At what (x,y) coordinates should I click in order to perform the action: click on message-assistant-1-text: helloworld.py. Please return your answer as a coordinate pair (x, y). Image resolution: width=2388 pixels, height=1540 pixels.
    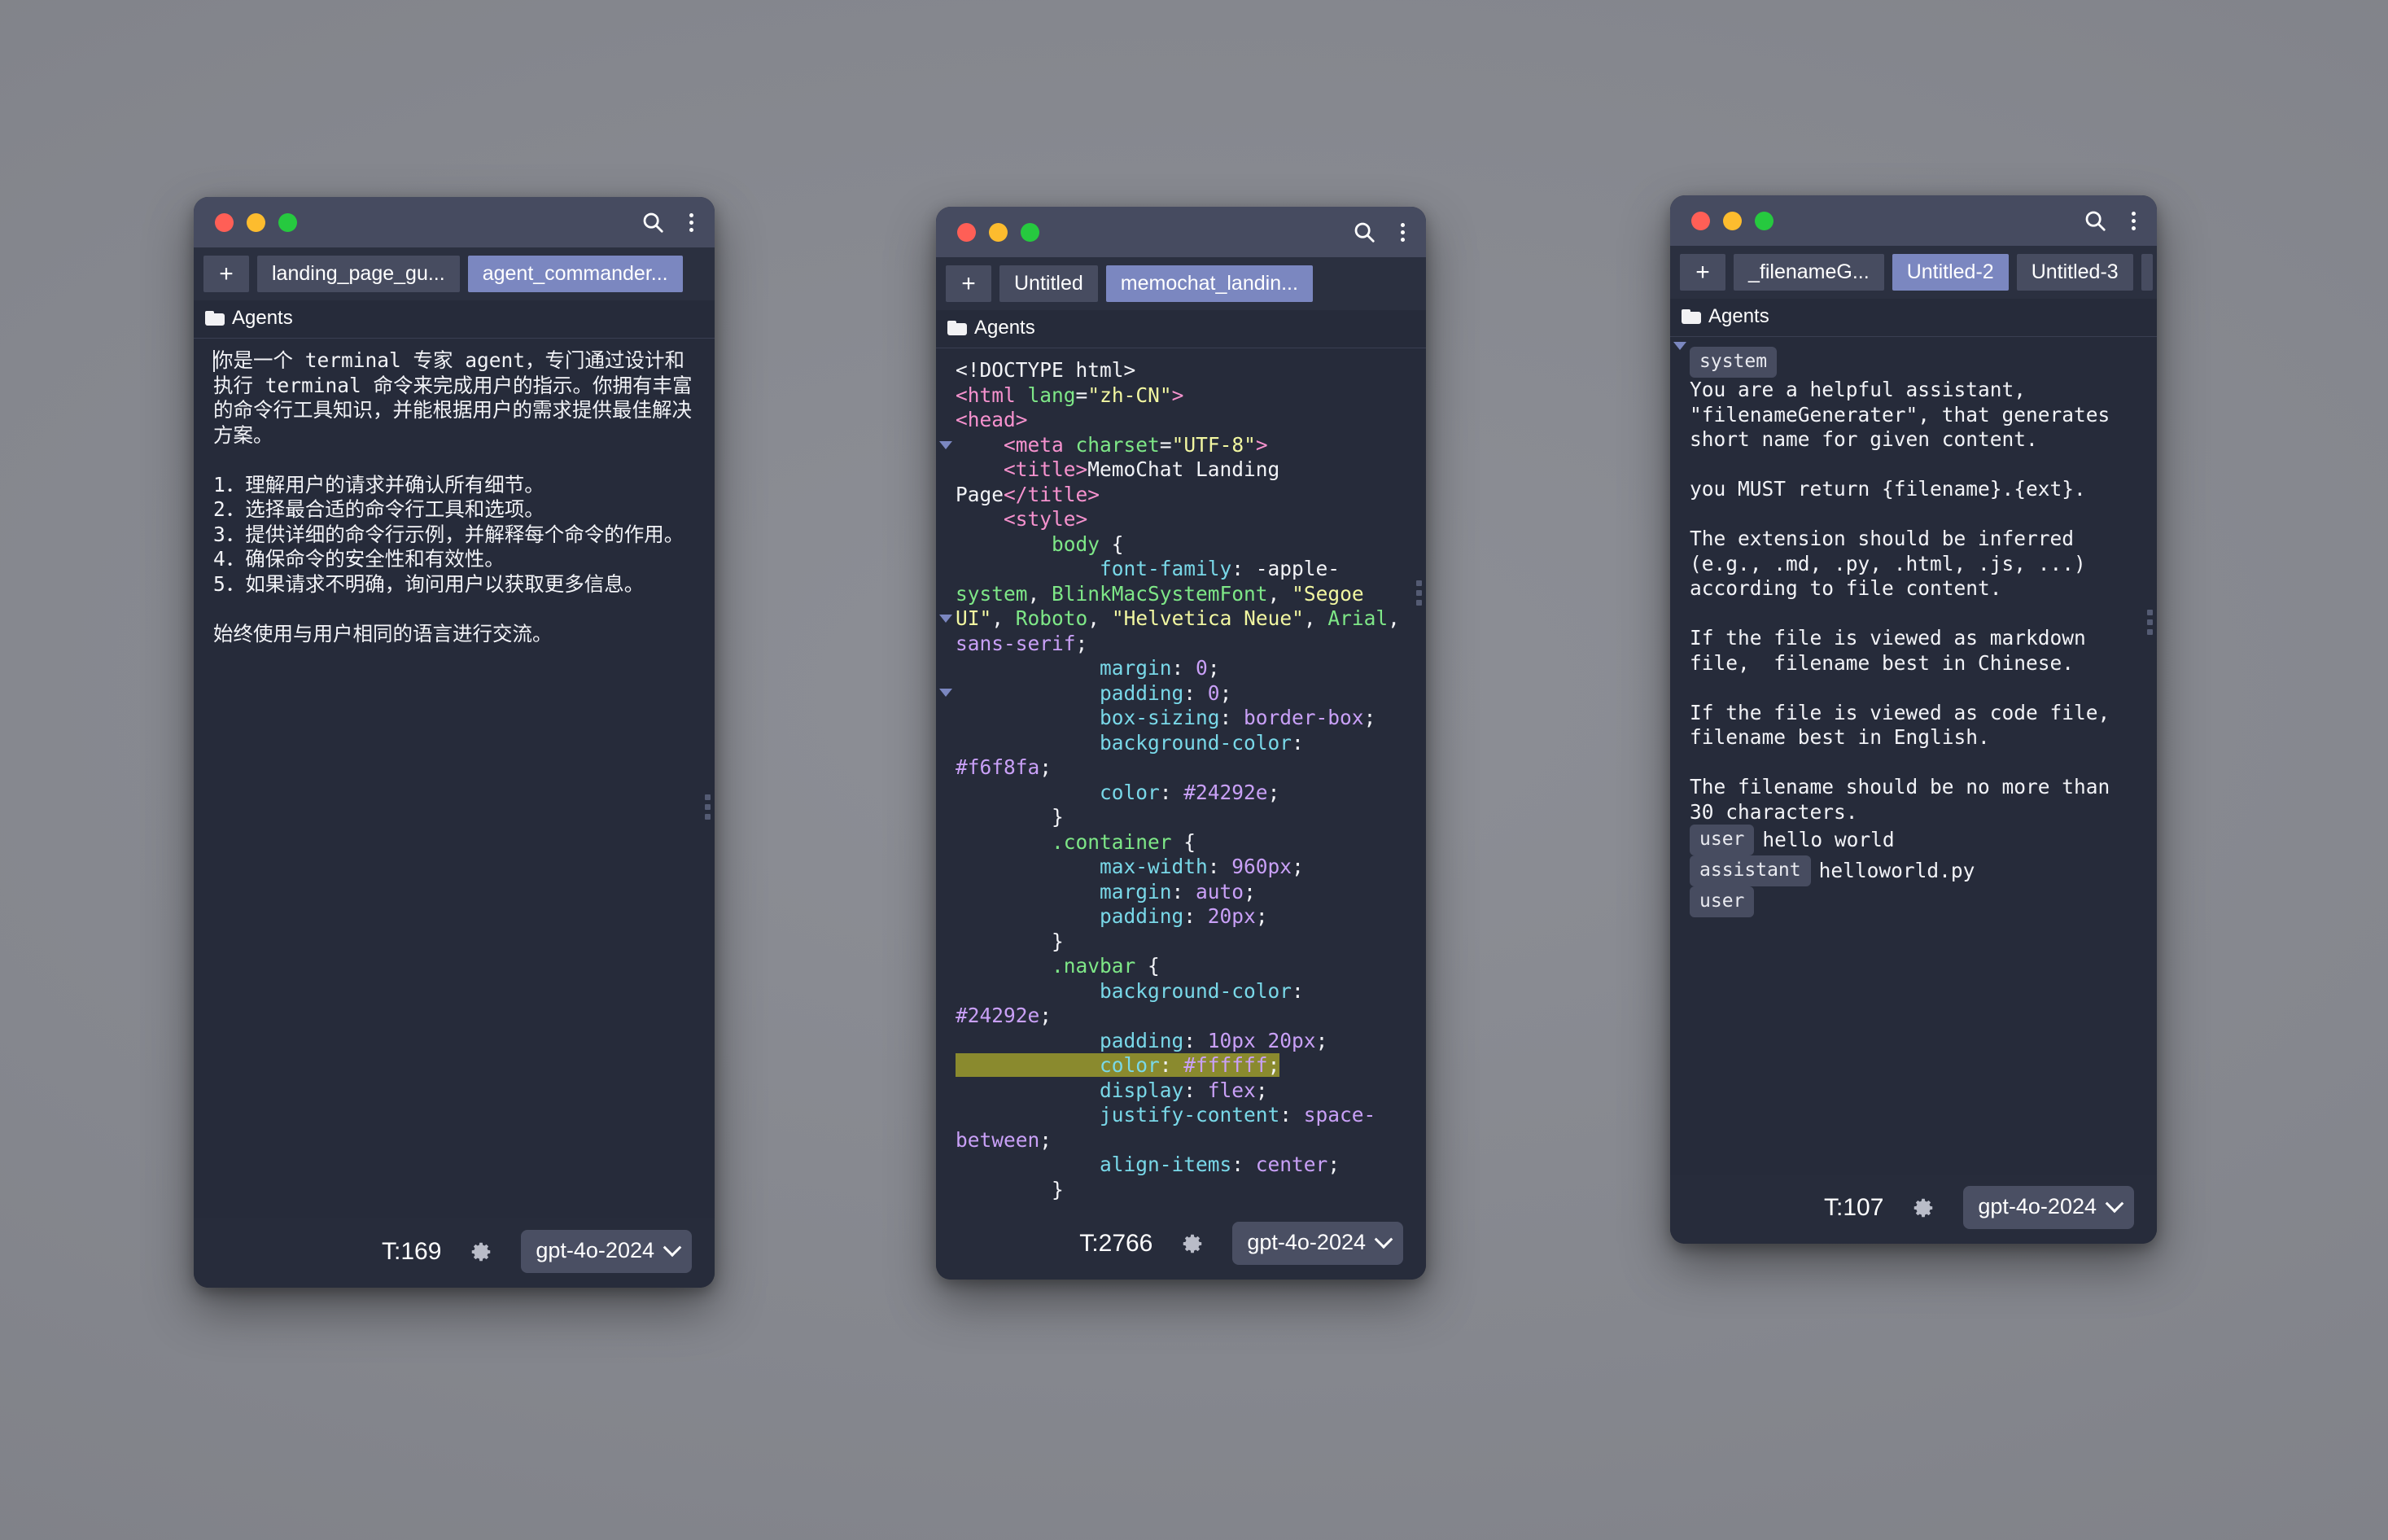
    Looking at the image, I should click on (1896, 870).